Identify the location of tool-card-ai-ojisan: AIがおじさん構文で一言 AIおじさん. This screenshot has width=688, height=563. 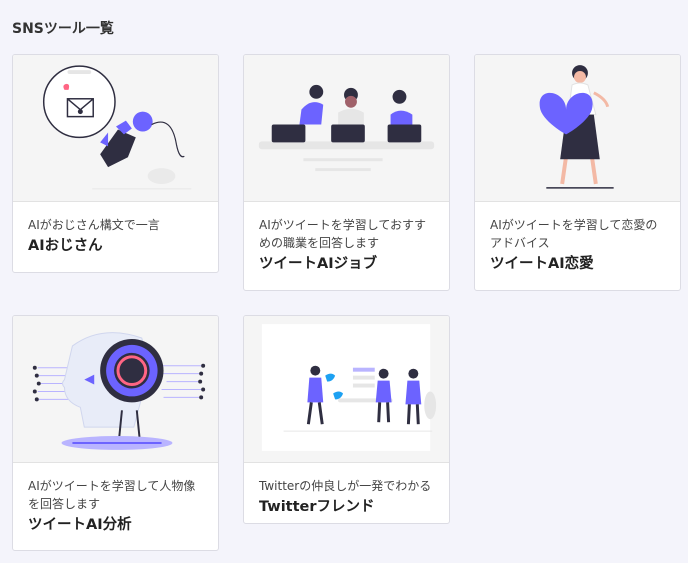
(115, 163).